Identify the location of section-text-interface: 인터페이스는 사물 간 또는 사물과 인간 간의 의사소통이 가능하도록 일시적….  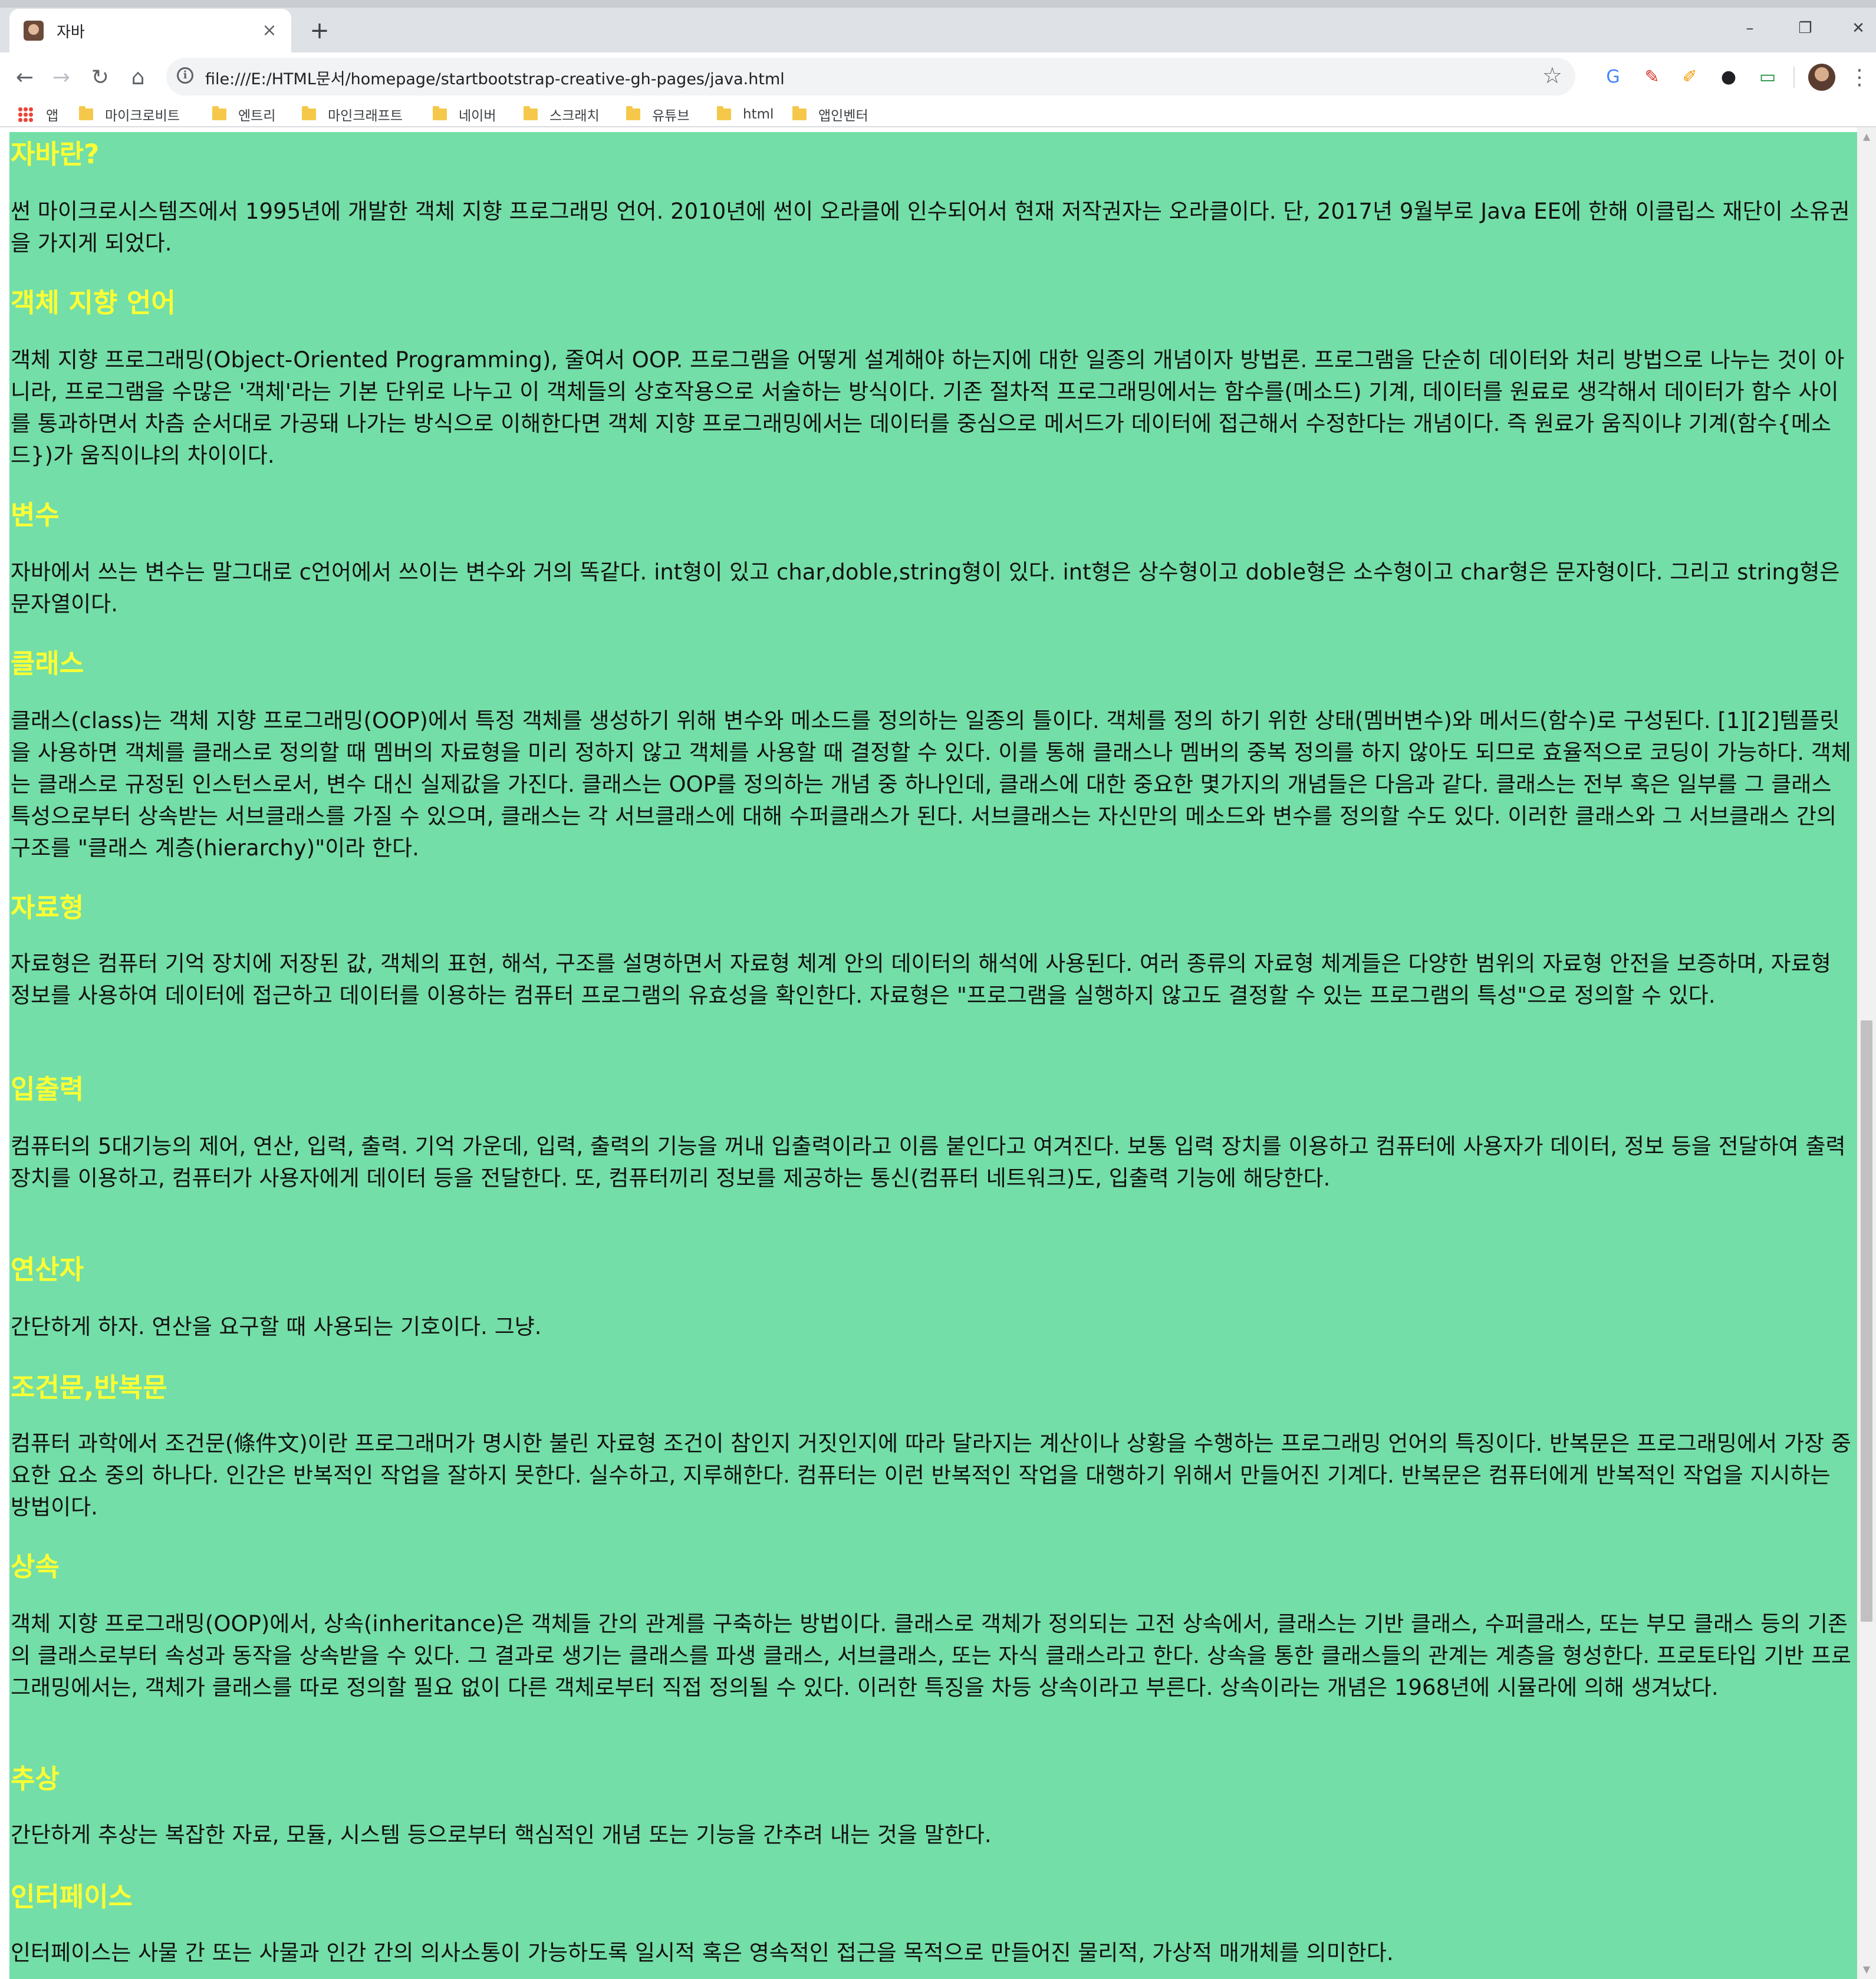
(702, 1952).